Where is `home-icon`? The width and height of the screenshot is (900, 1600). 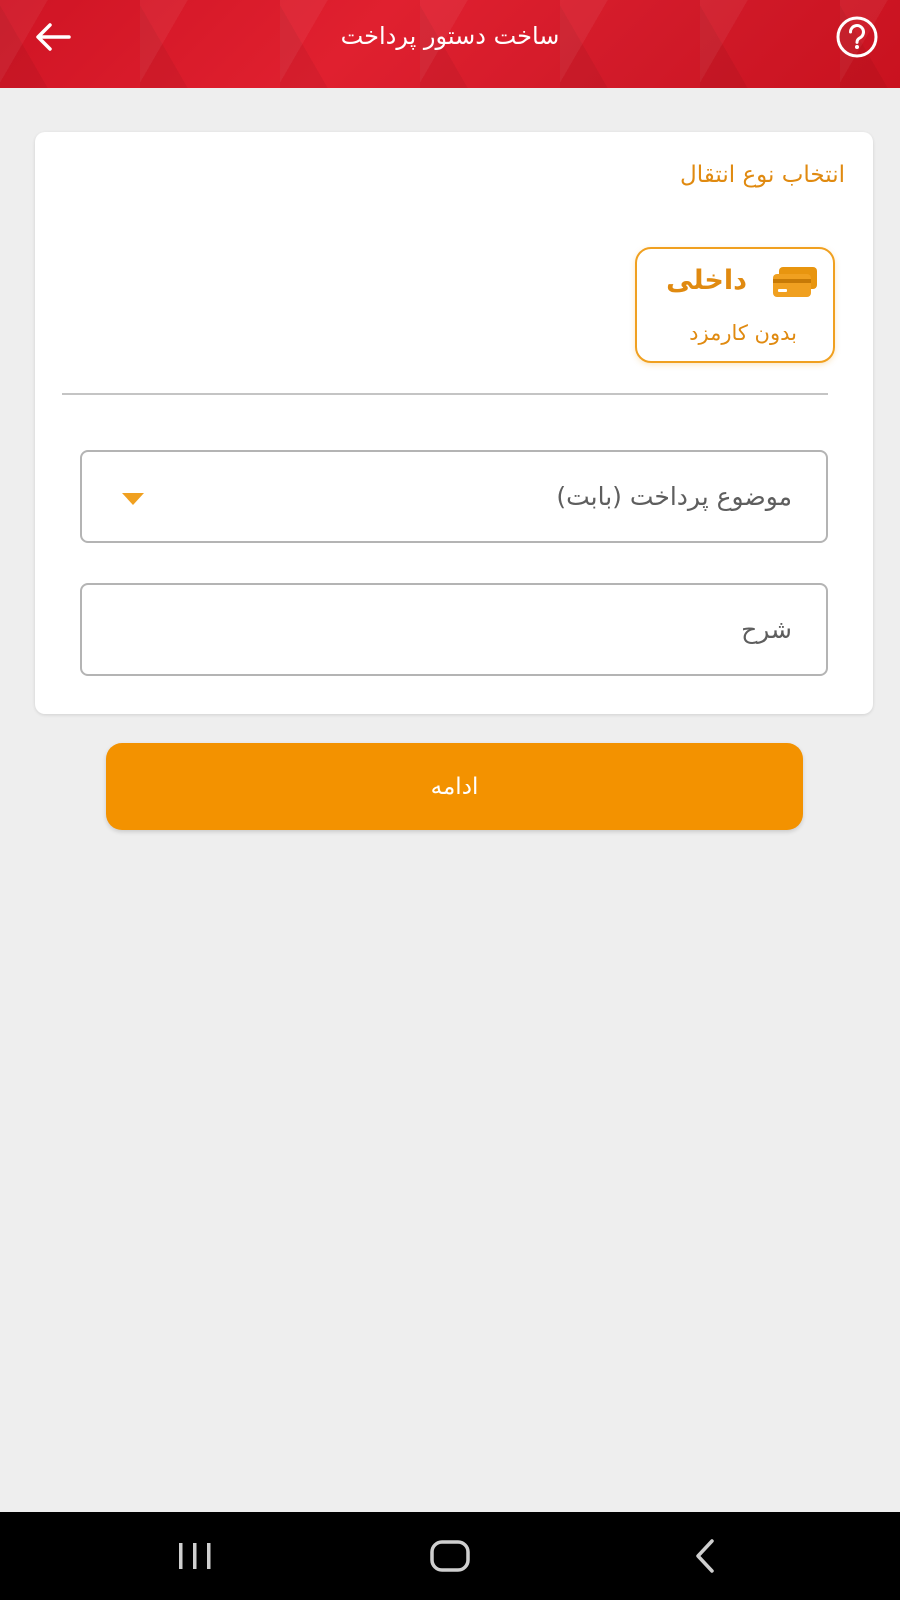
home-icon is located at coordinates (450, 1556).